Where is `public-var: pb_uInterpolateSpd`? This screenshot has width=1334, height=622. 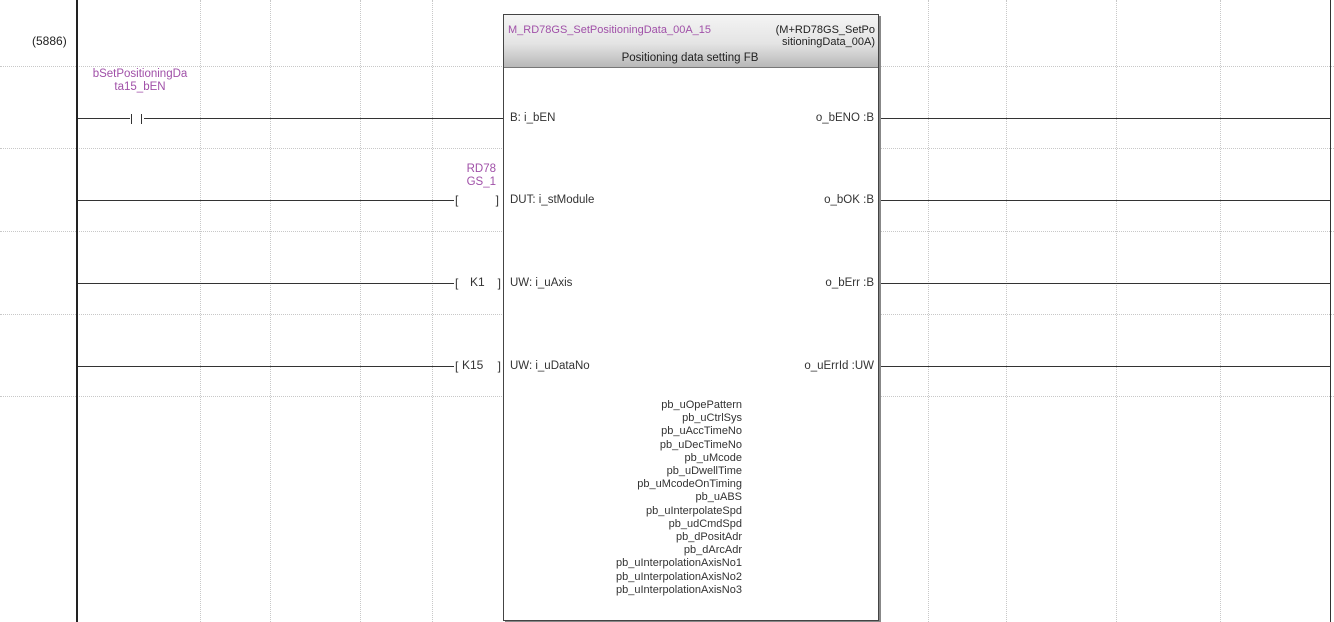 public-var: pb_uInterpolateSpd is located at coordinates (693, 510).